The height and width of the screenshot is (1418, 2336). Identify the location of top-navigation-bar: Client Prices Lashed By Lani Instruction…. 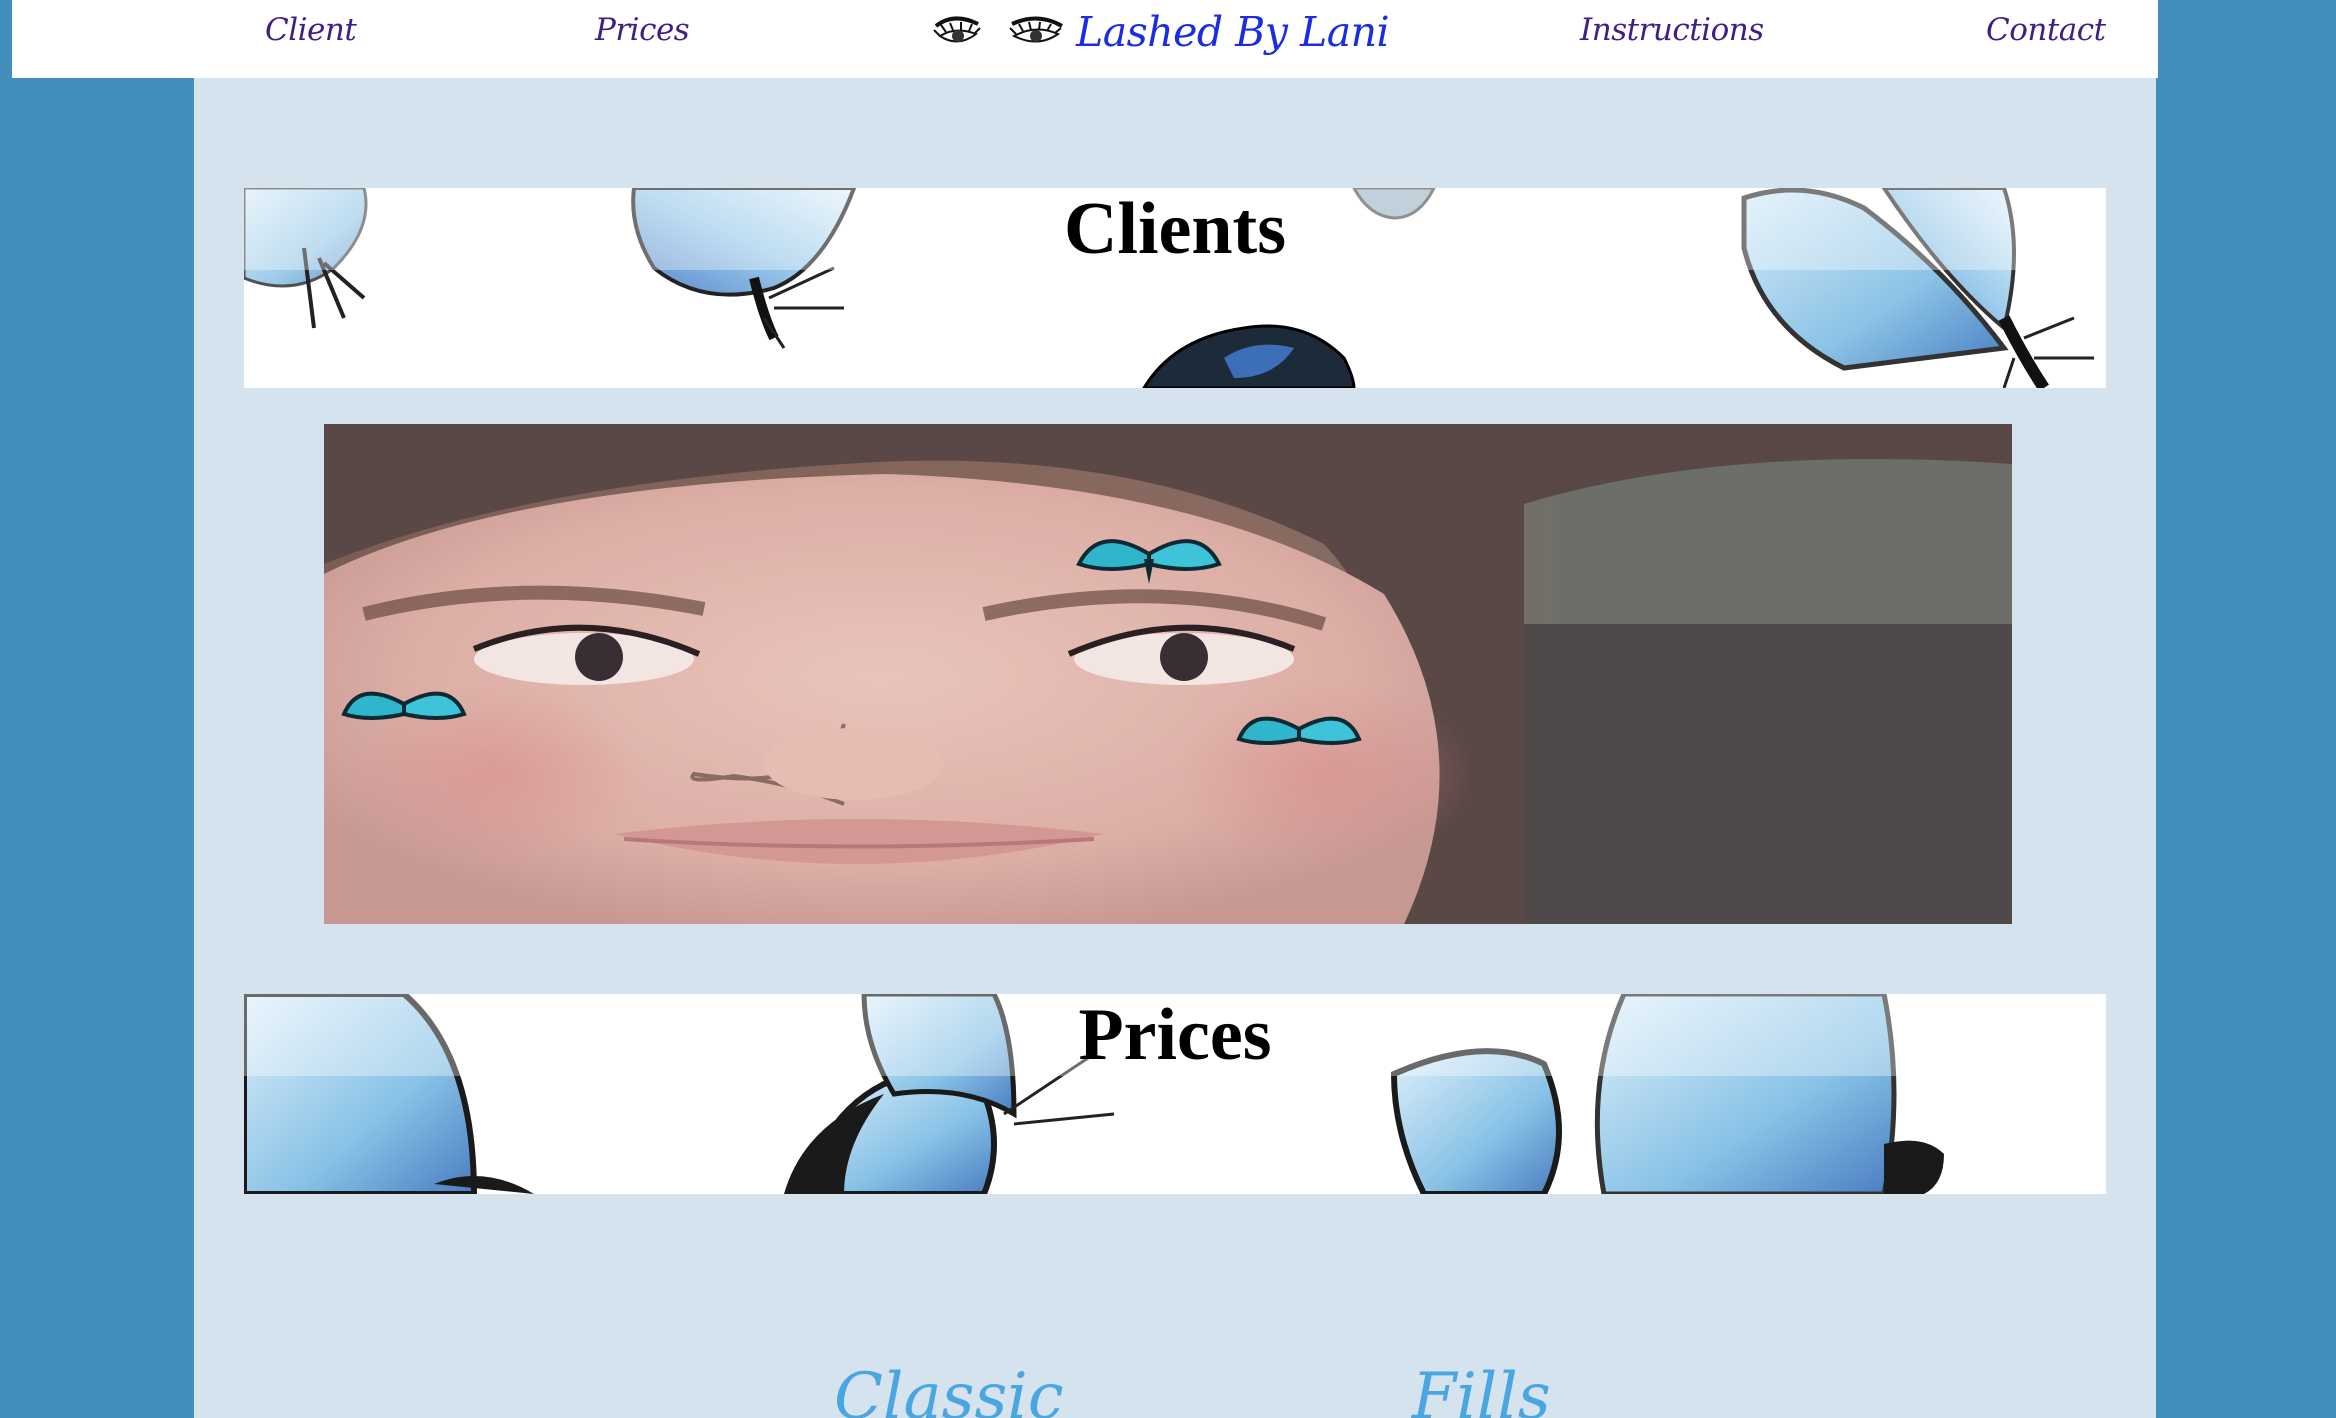
(1085, 39).